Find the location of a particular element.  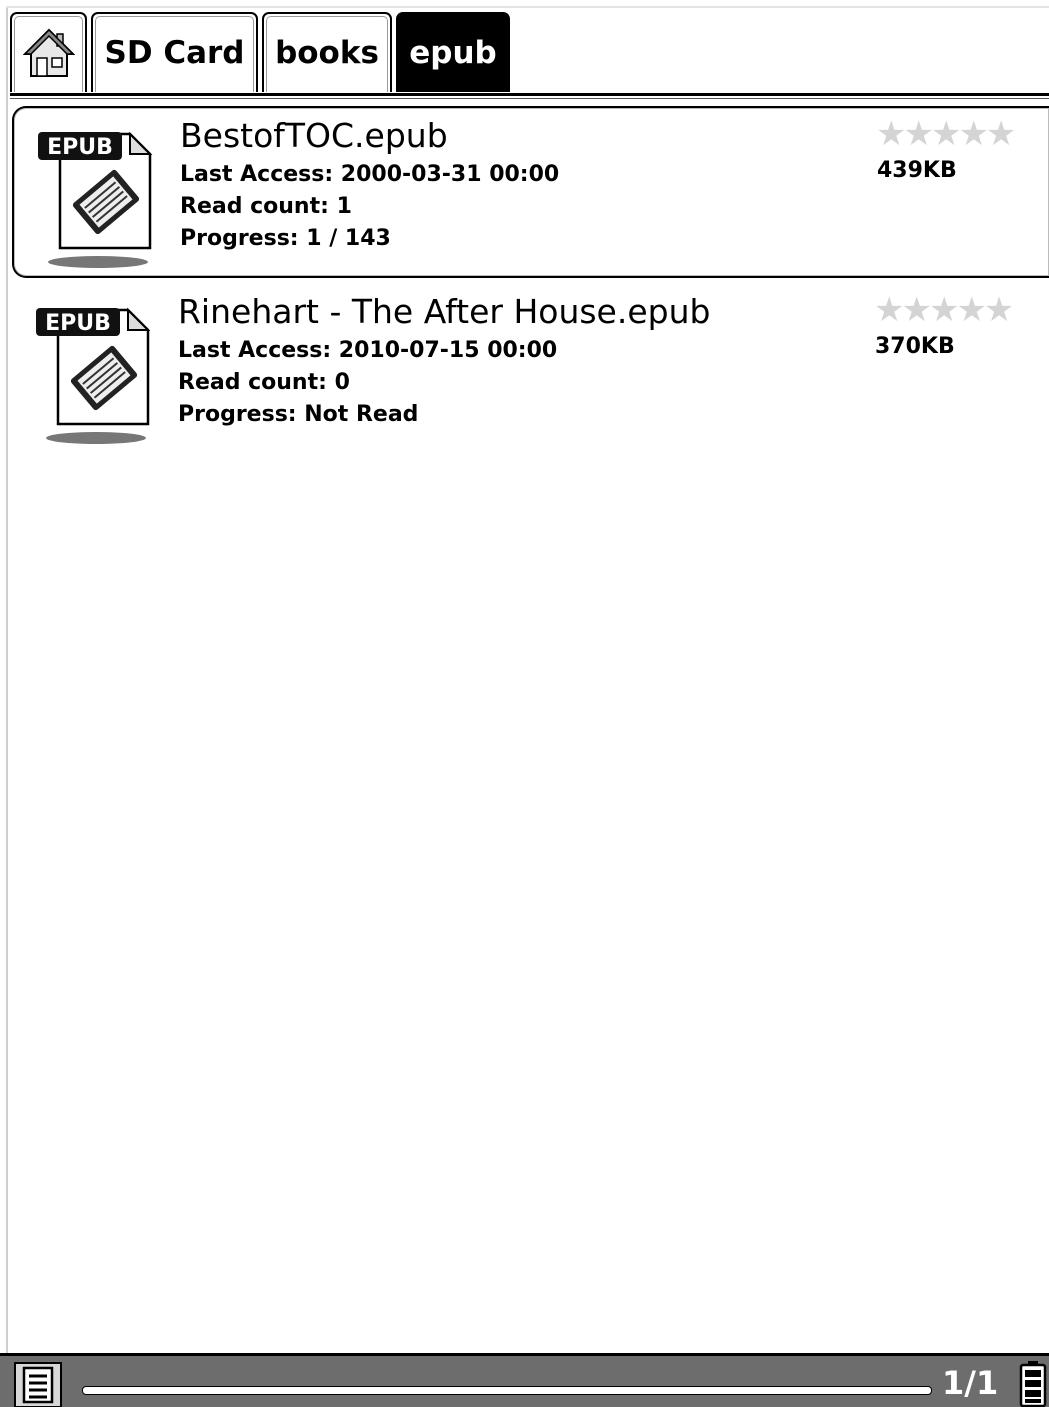

file-progress: Progress: Not Read is located at coordinates (298, 414).